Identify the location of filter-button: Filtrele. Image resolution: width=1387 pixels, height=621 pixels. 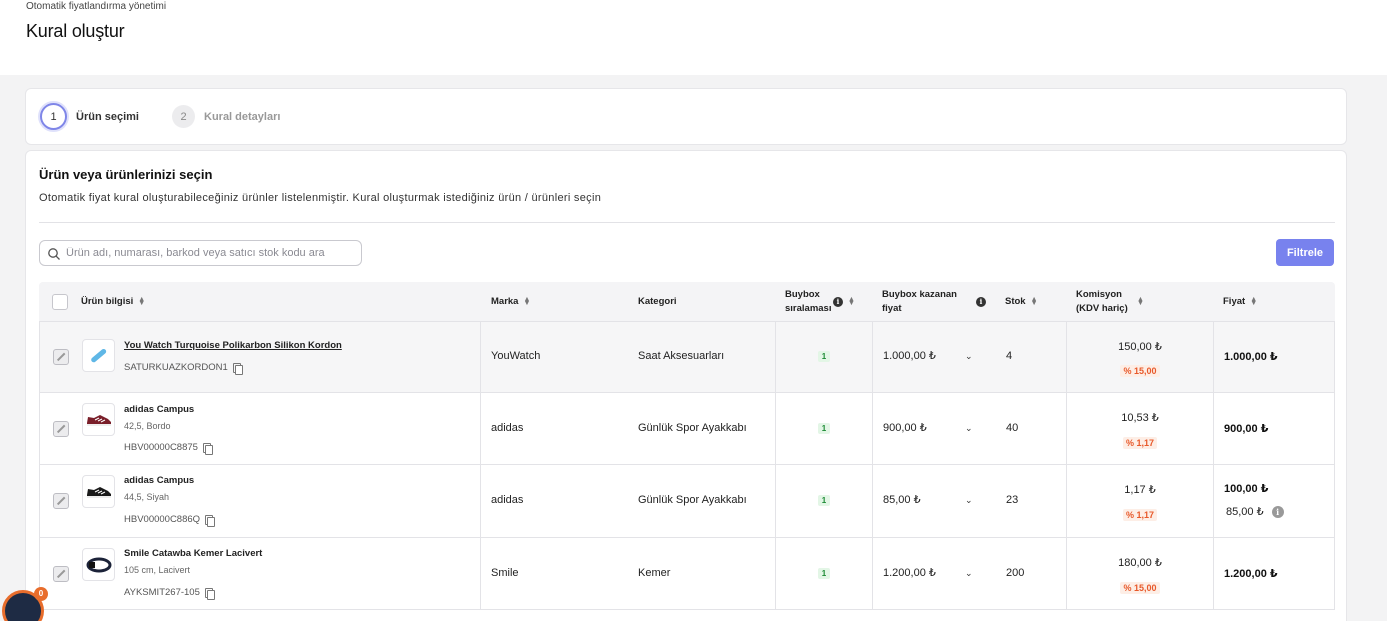
(1305, 252).